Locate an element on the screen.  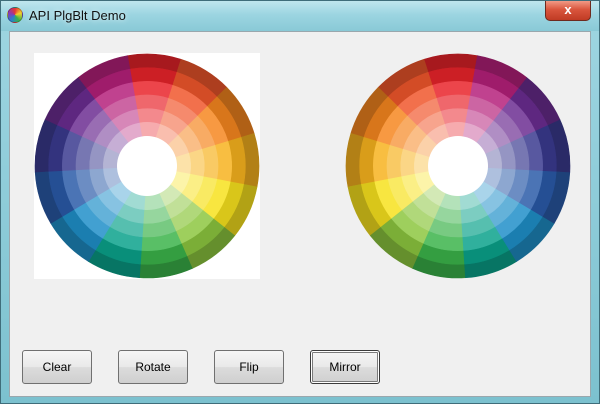
mirror-button: Mirror is located at coordinates (345, 367).